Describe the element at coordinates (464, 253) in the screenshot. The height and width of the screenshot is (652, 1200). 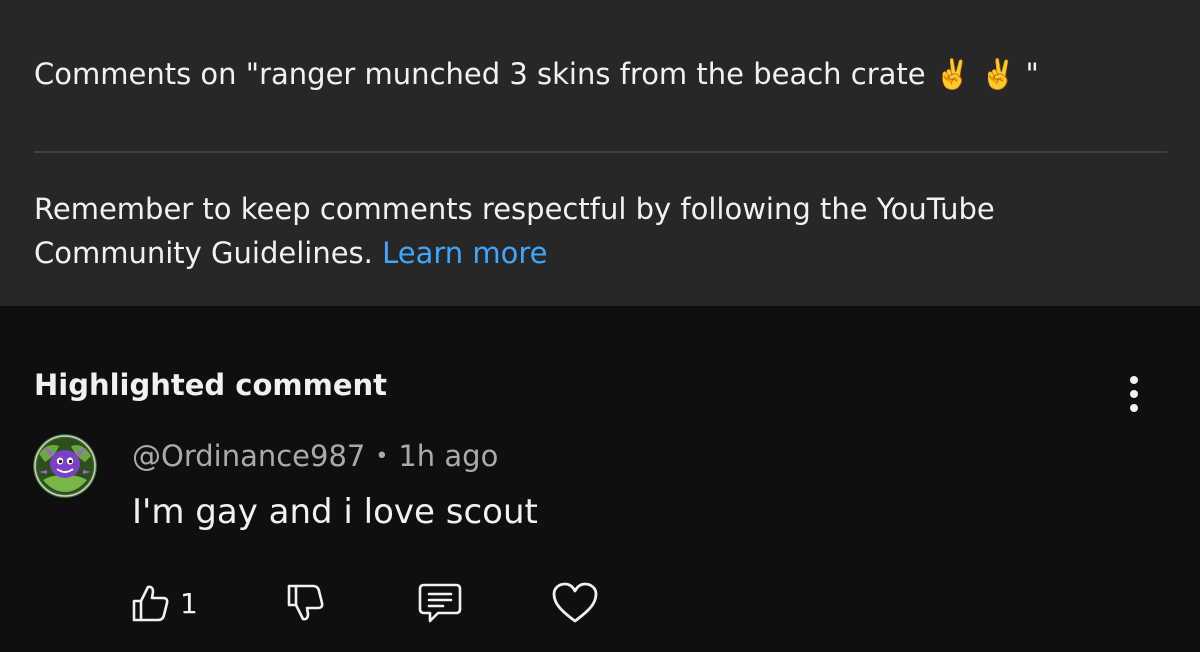
I see `learn-more-link: Learn more` at that location.